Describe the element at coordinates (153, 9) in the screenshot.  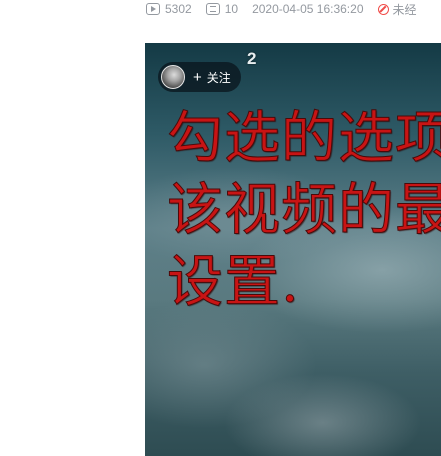
I see `play-icon` at that location.